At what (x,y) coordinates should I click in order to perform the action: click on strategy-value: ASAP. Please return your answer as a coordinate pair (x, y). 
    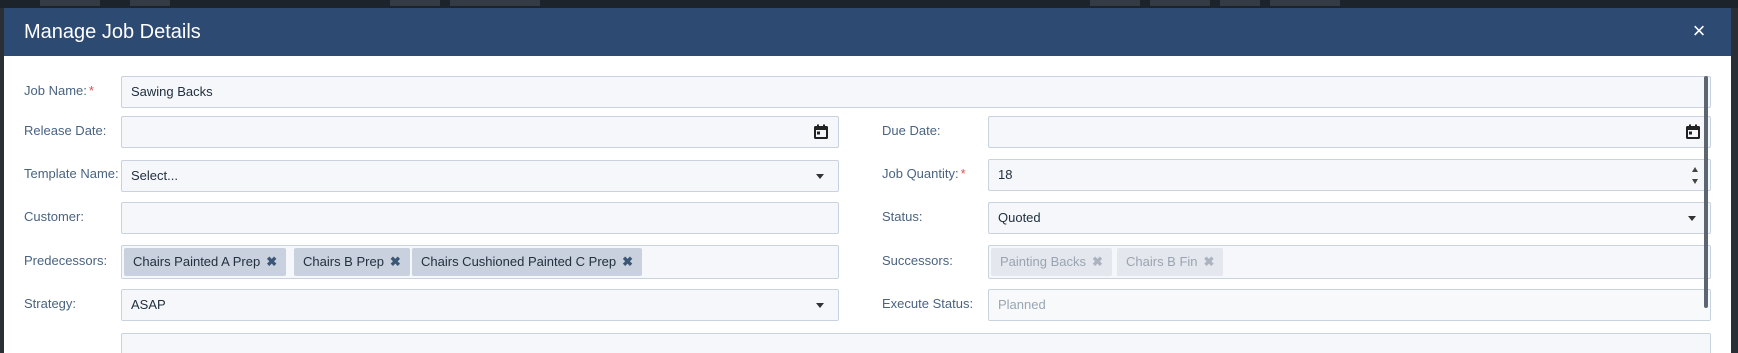
    Looking at the image, I should click on (148, 304).